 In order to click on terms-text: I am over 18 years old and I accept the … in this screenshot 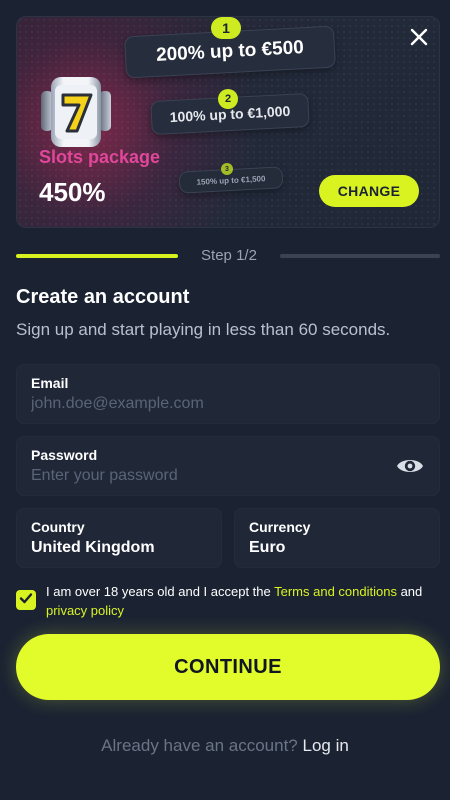, I will do `click(243, 601)`.